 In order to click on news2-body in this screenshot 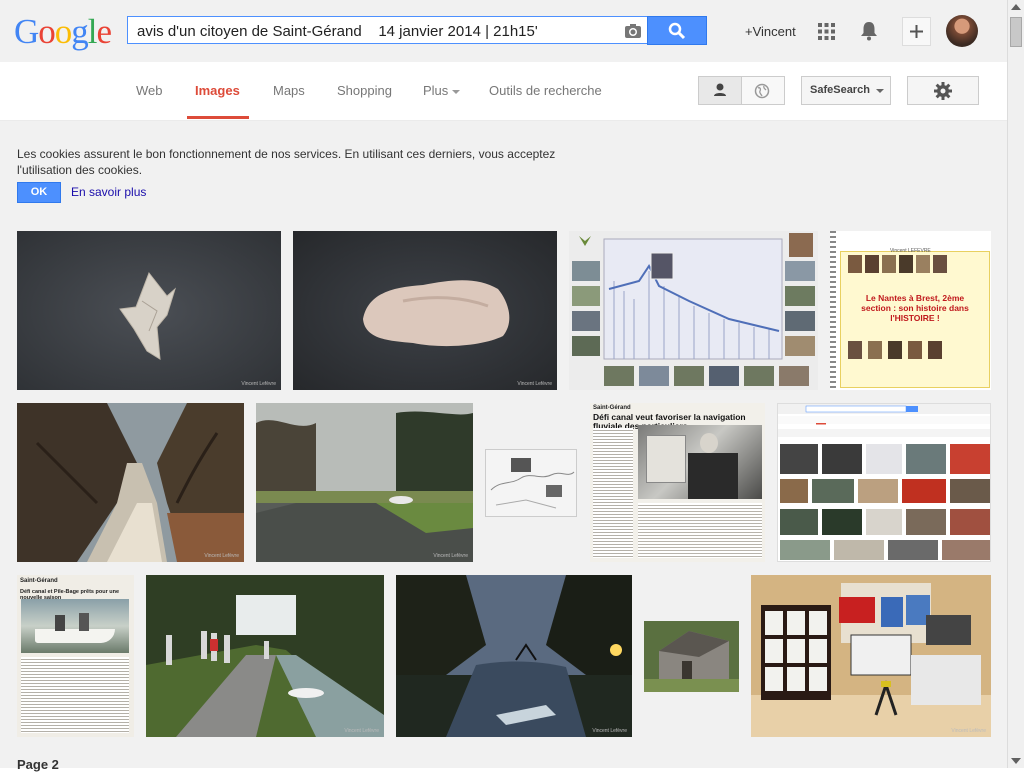, I will do `click(75, 695)`.